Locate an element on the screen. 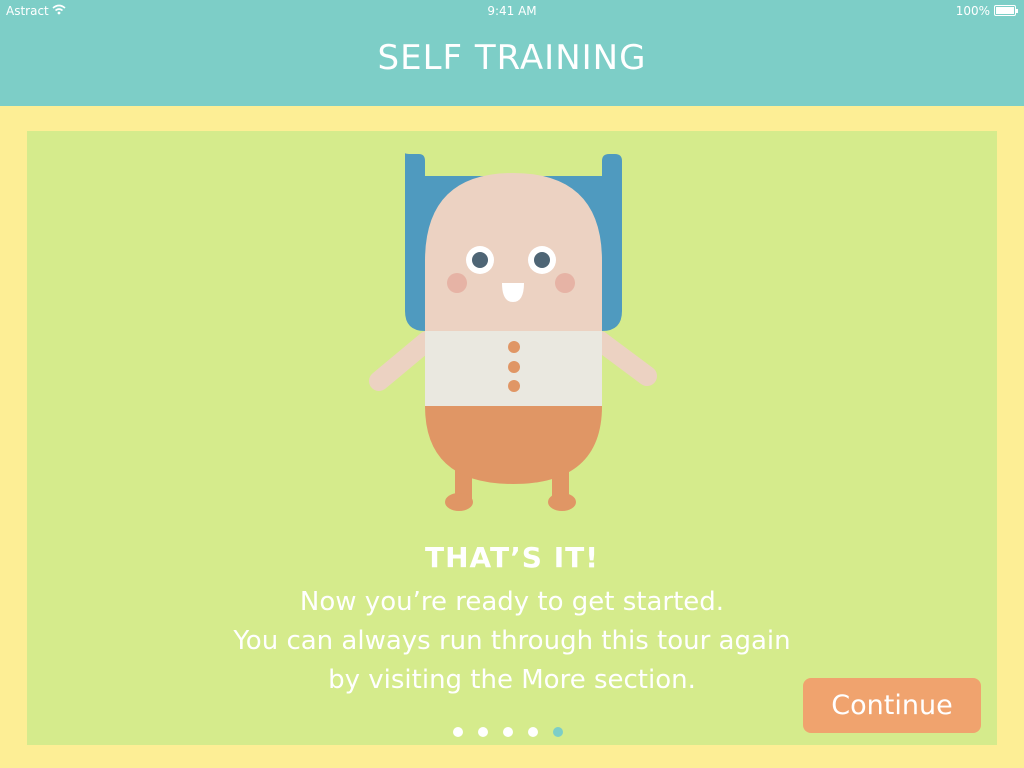 This screenshot has height=768, width=1024. status-time: 9:41 AM is located at coordinates (512, 11).